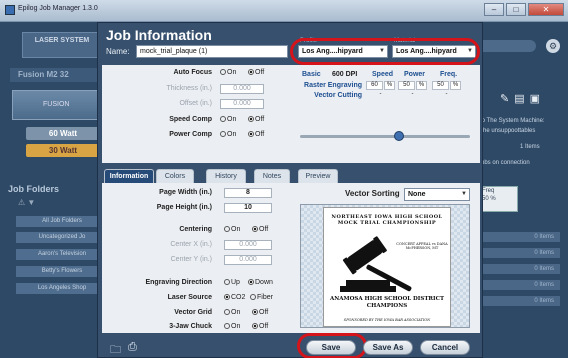  I want to click on toolbar-icons: ✎▤▣, so click(522, 98).